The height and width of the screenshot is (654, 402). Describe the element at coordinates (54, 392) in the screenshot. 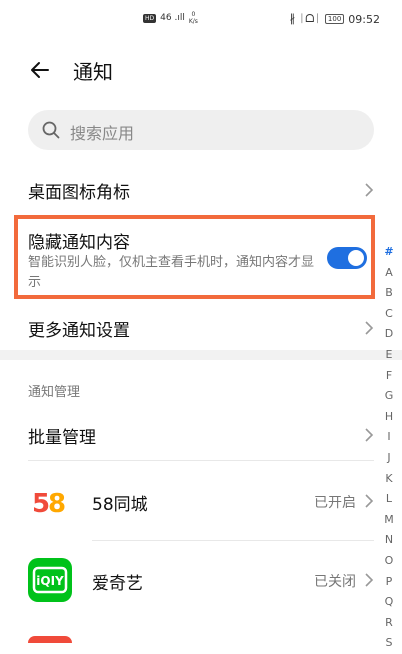

I see `management-section-title: 通知管理` at that location.